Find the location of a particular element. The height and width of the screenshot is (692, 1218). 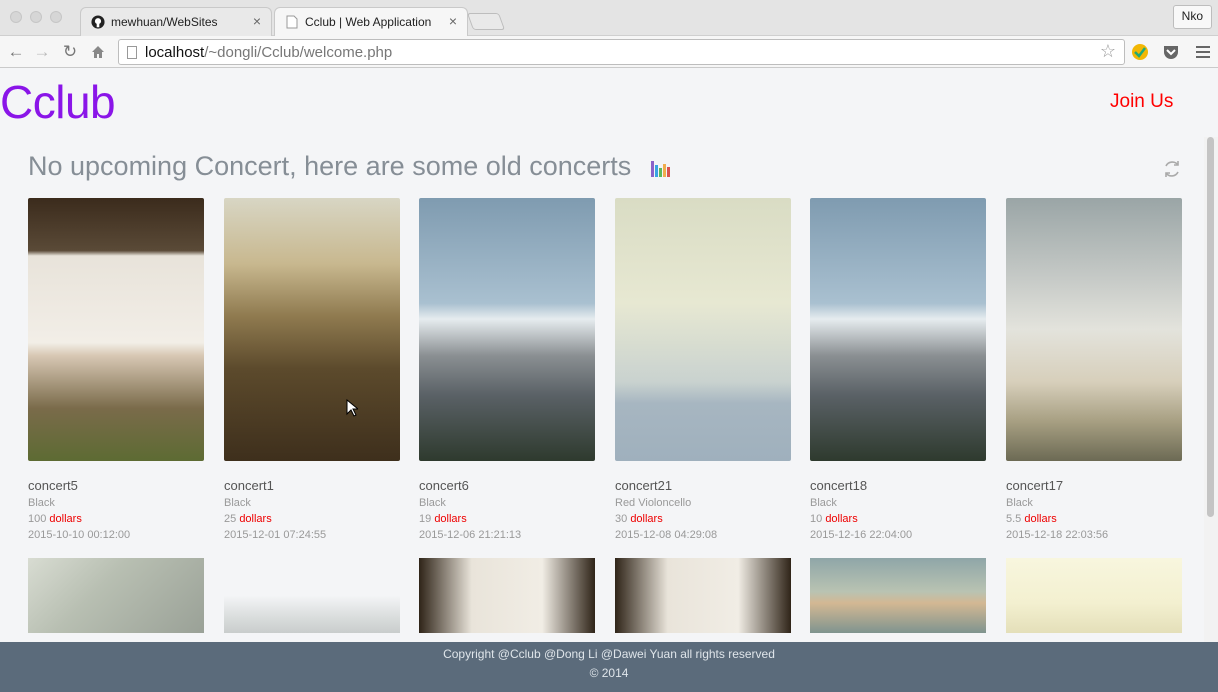

concert-price: 10 dollars is located at coordinates (898, 519).